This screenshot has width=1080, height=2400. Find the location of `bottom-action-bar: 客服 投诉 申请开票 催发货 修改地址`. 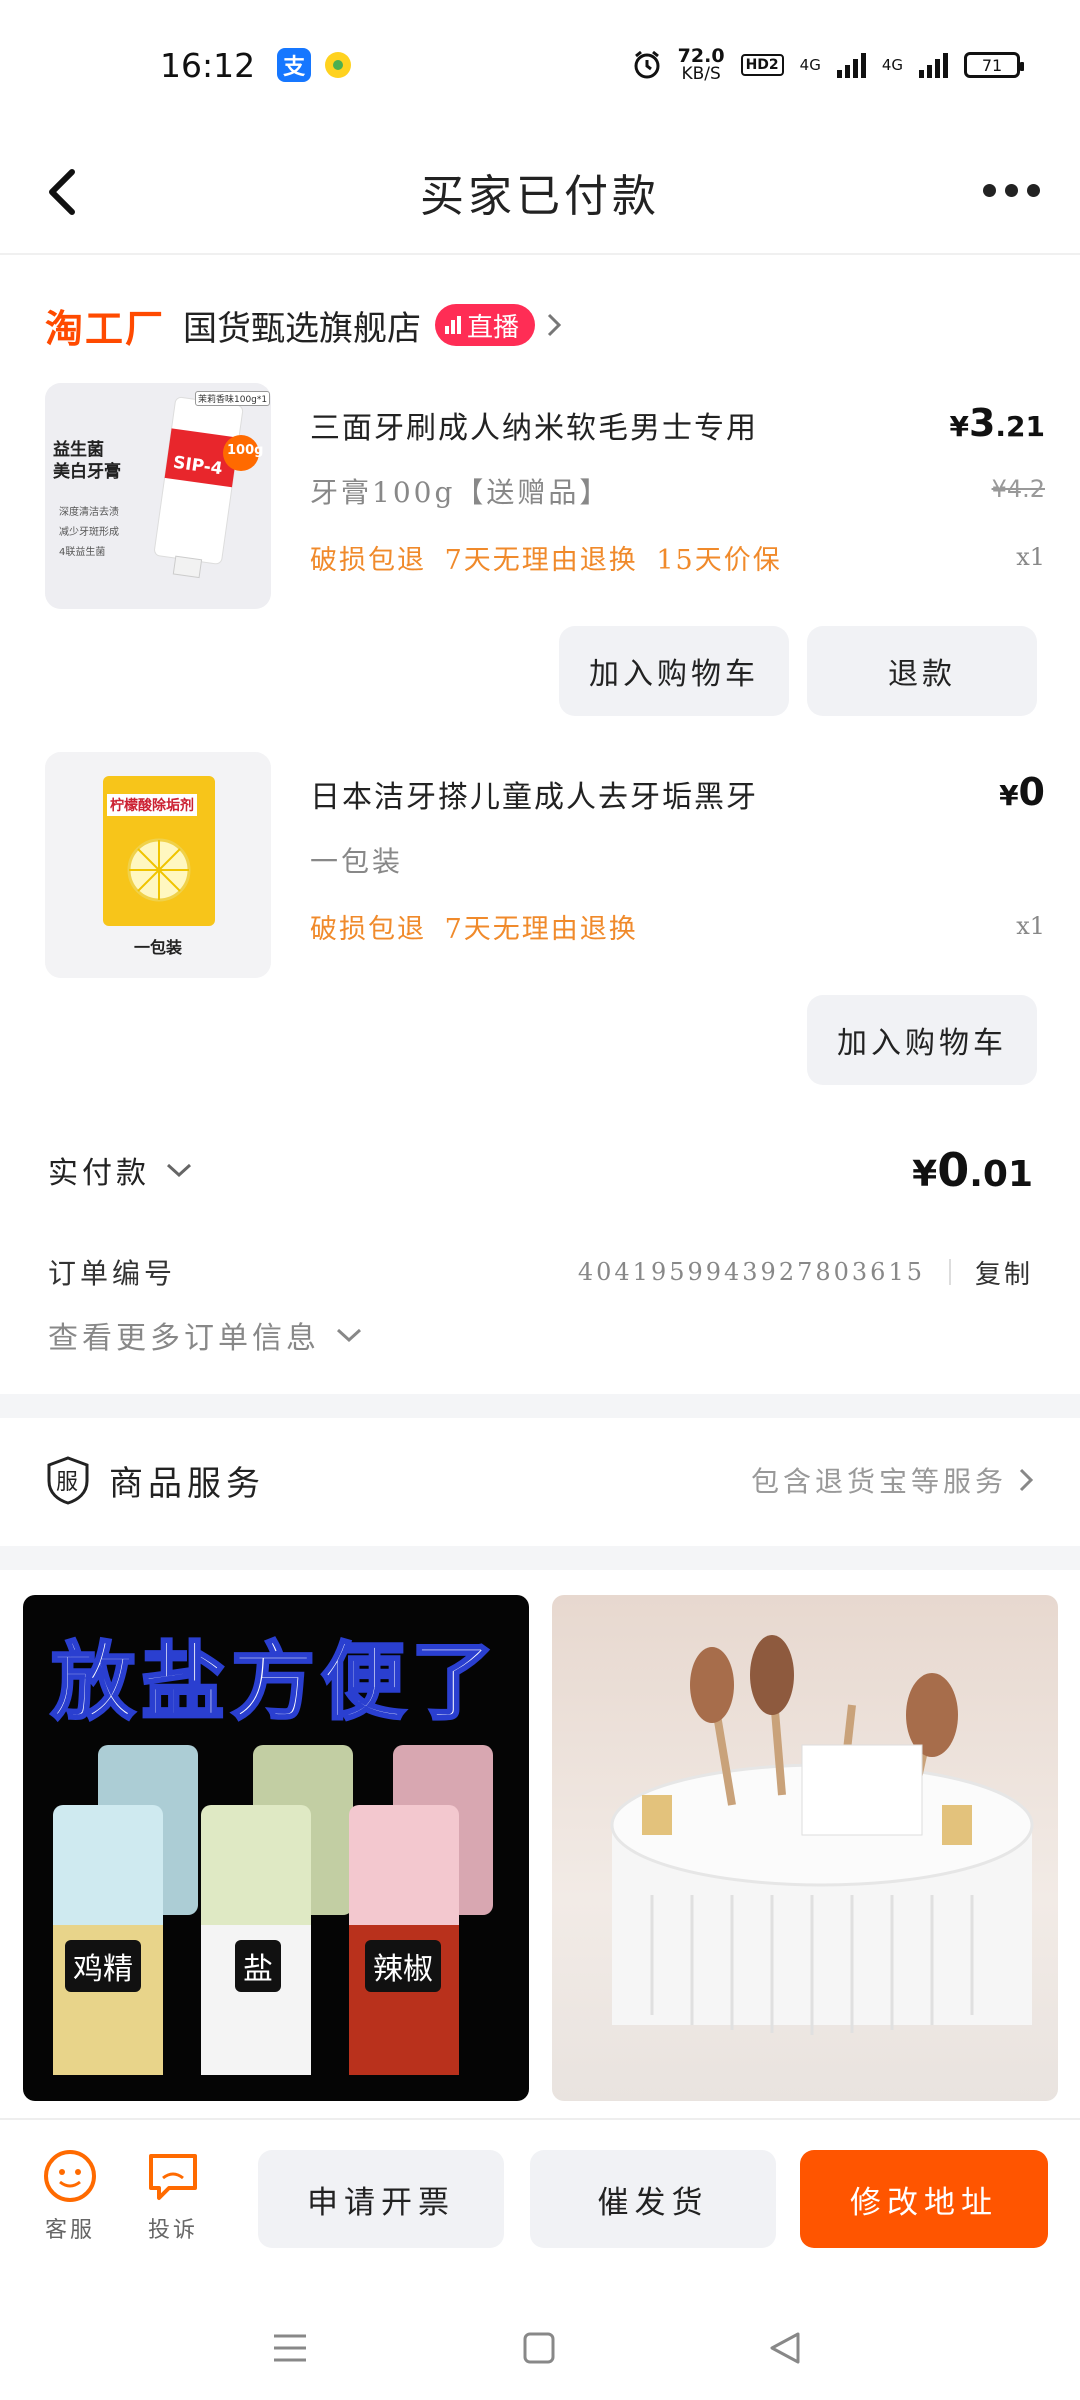

bottom-action-bar: 客服 投诉 申请开票 催发货 修改地址 is located at coordinates (540, 2204).